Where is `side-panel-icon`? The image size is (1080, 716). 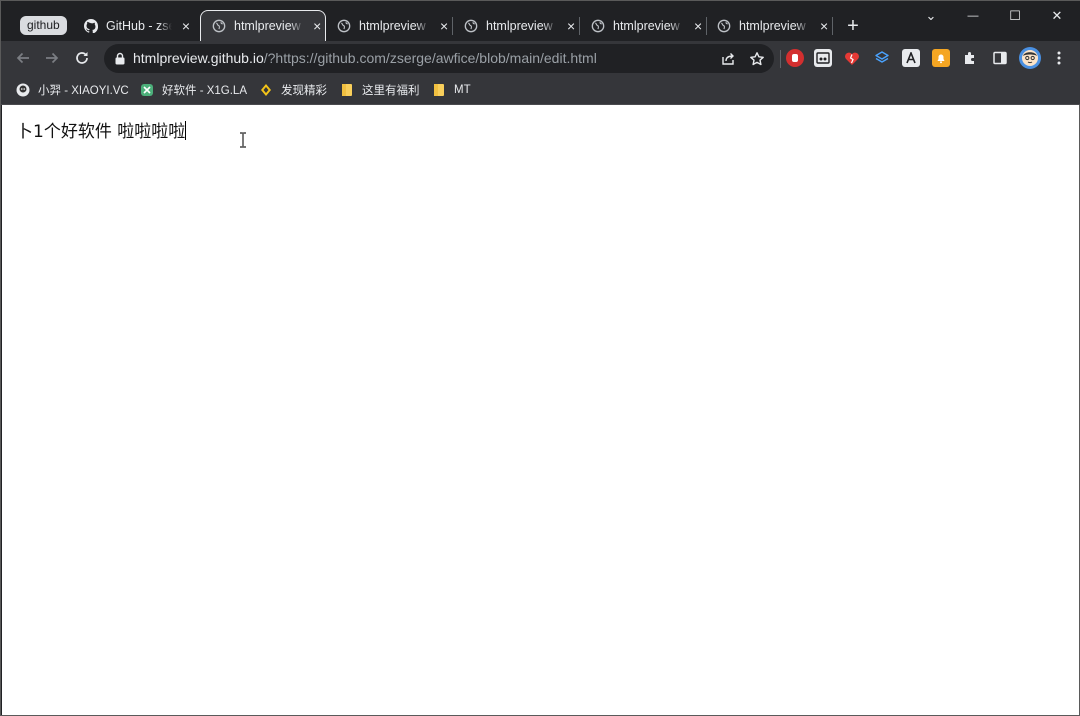 side-panel-icon is located at coordinates (1000, 58).